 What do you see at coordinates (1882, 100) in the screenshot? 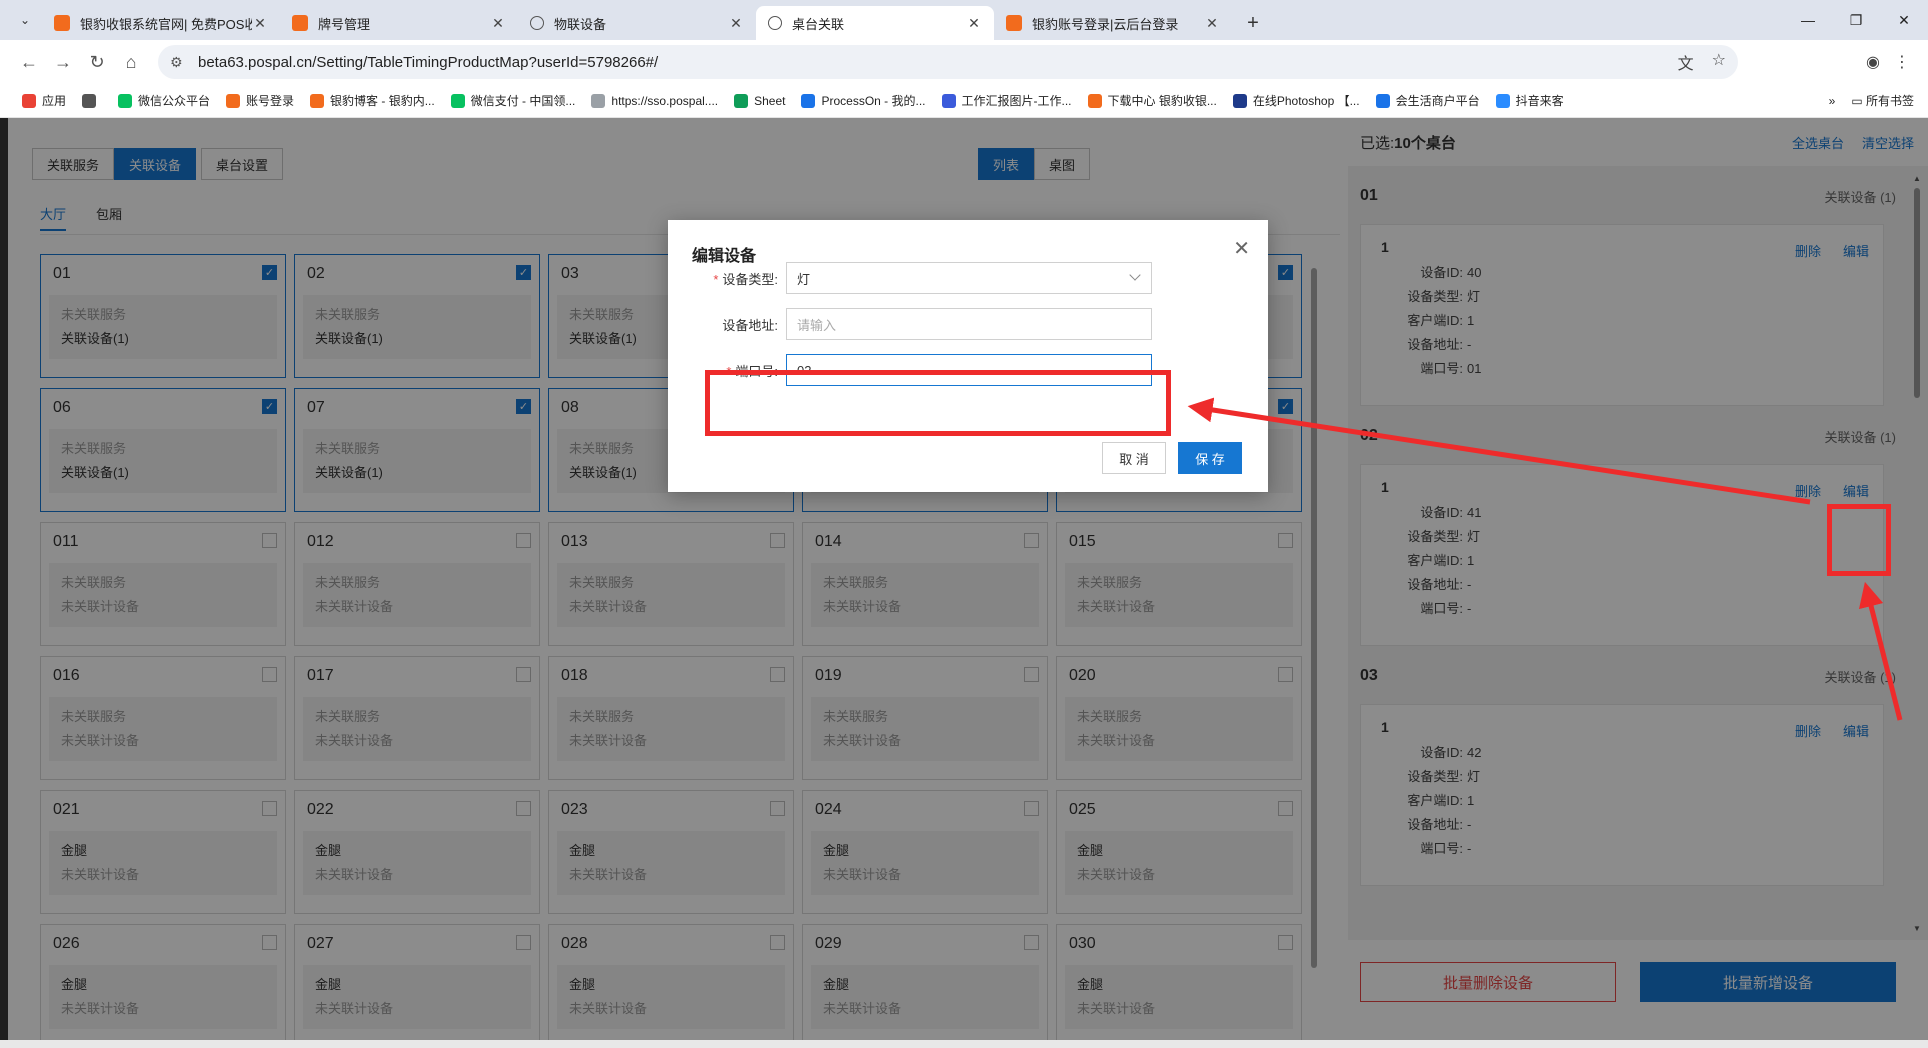
I see `all-bookmarks: ▭ 所有书签` at bounding box center [1882, 100].